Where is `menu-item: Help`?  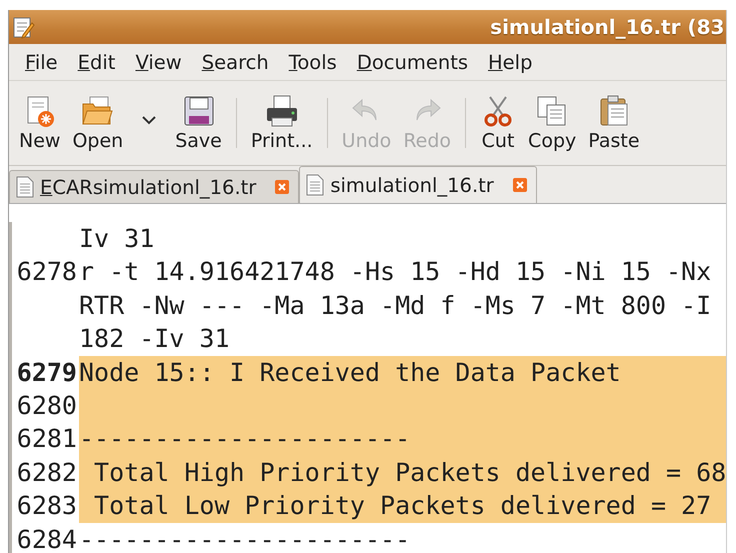 menu-item: Help is located at coordinates (510, 62).